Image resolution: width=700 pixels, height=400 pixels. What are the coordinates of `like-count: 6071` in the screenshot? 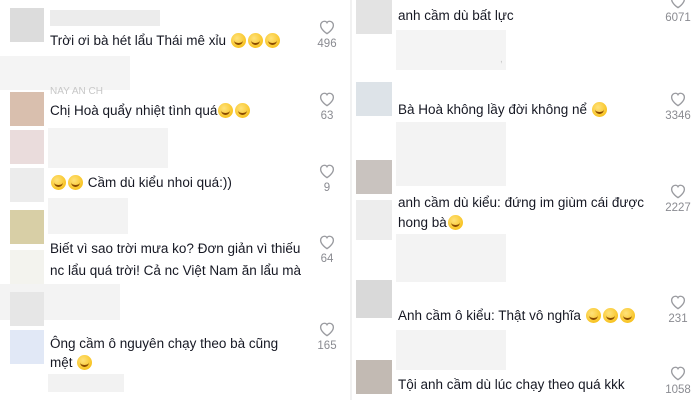 It's located at (678, 18).